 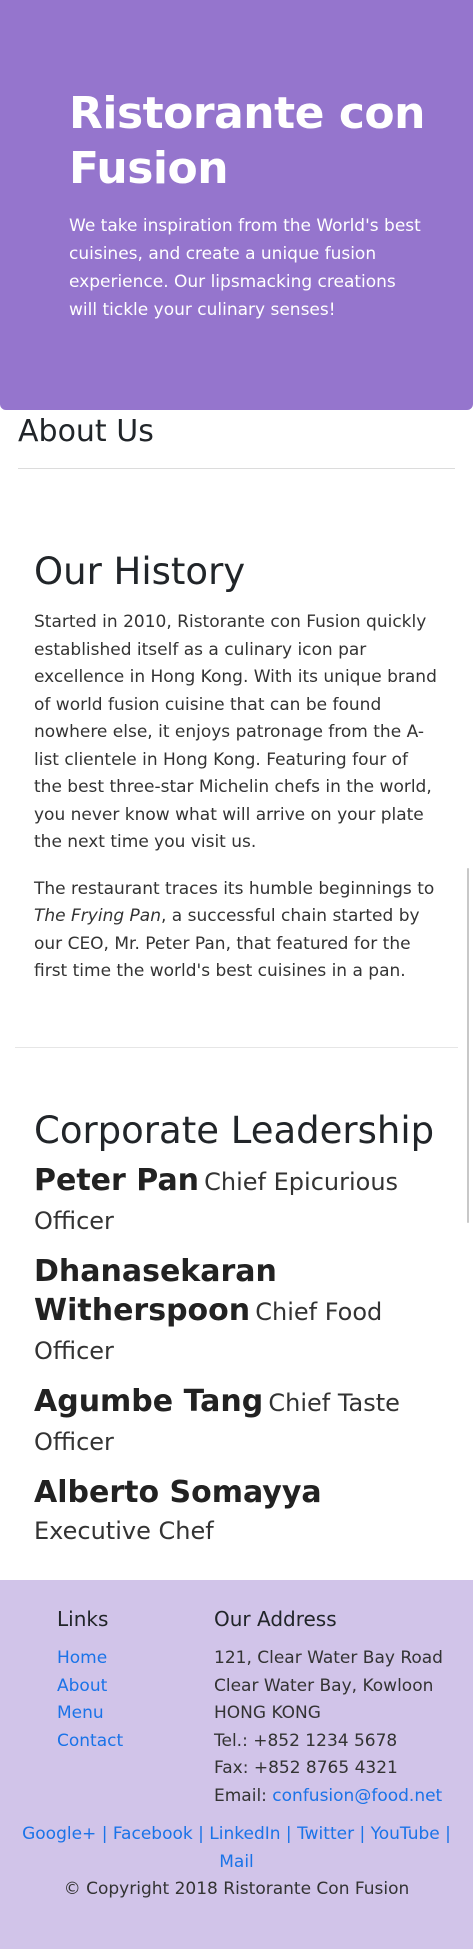 What do you see at coordinates (325, 1834) in the screenshot?
I see `social-link-twitter: Twitter` at bounding box center [325, 1834].